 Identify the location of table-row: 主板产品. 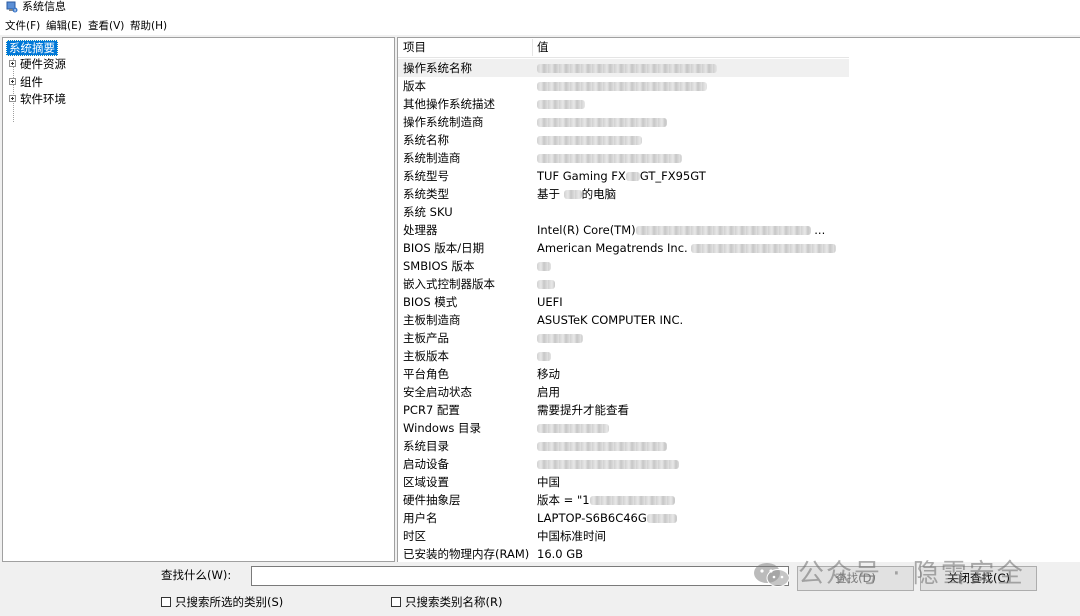
(623, 338).